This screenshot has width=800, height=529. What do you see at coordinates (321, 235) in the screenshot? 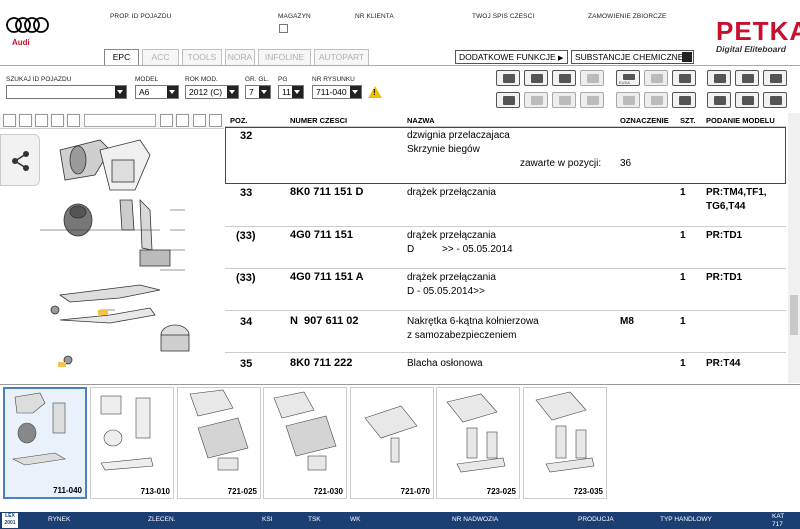
I see `row-part-number: 4G0 711 151` at bounding box center [321, 235].